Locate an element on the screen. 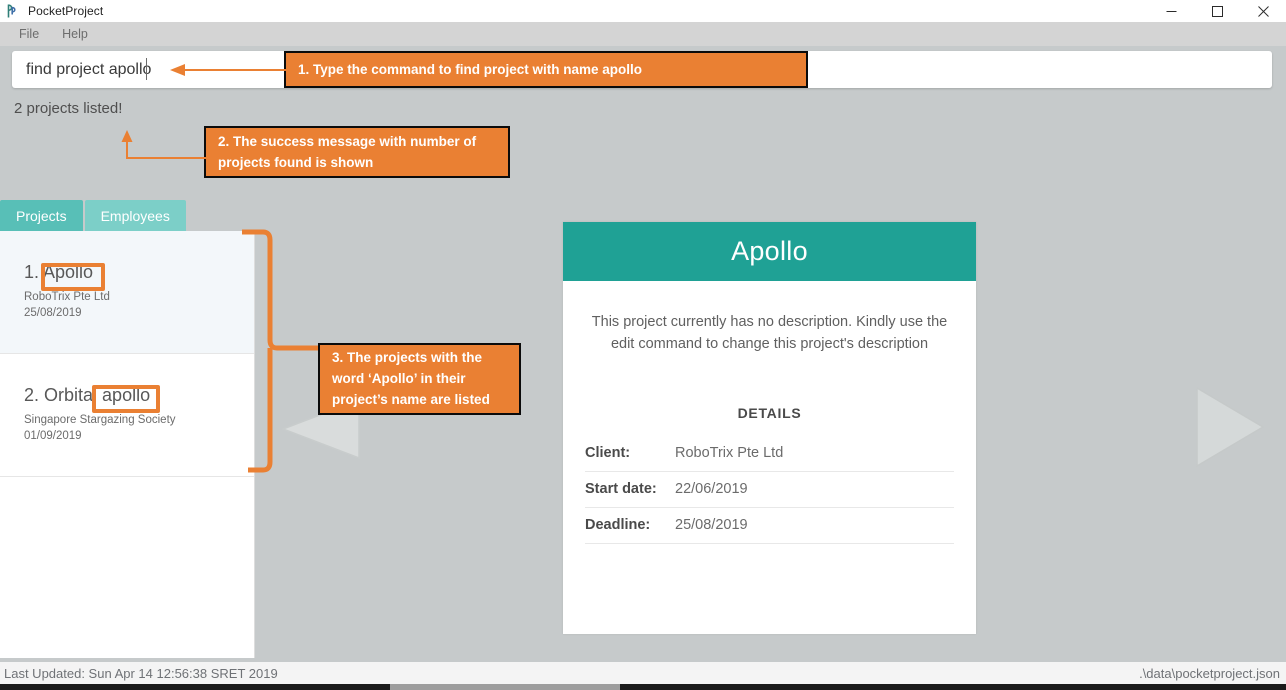 The image size is (1286, 690). maximize-icon is located at coordinates (1217, 11).